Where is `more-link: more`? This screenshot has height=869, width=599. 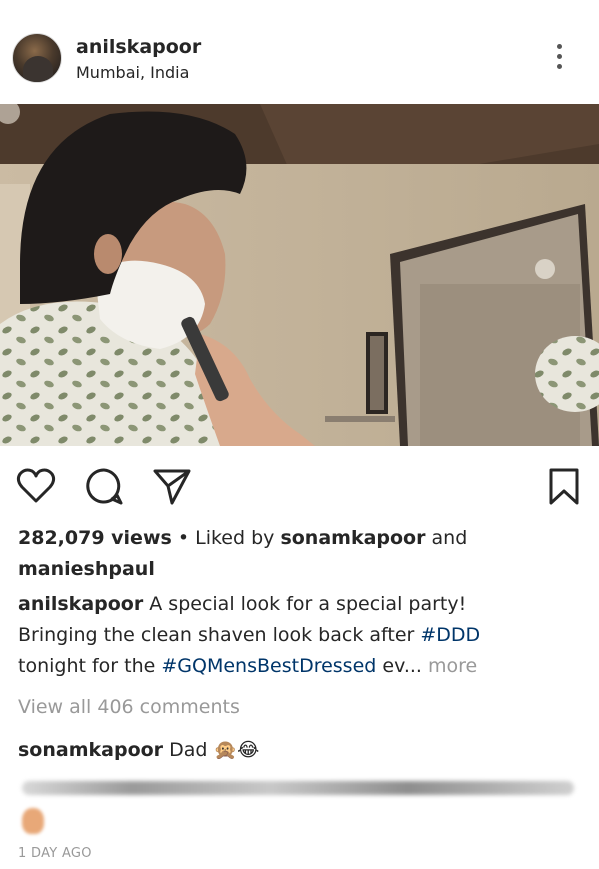
more-link: more is located at coordinates (449, 666).